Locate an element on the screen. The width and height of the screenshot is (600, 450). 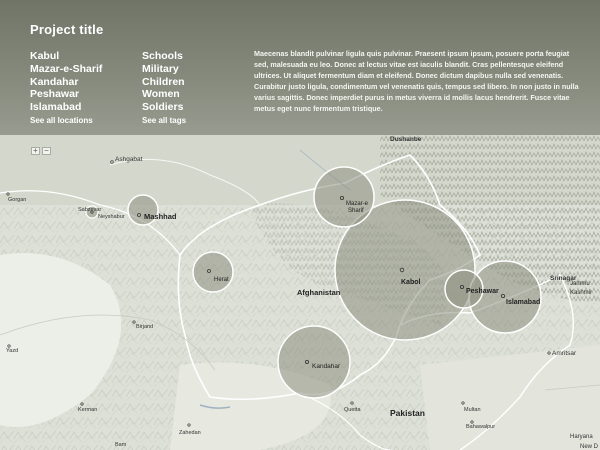
location-item-peshawar: Peshawar is located at coordinates (66, 94).